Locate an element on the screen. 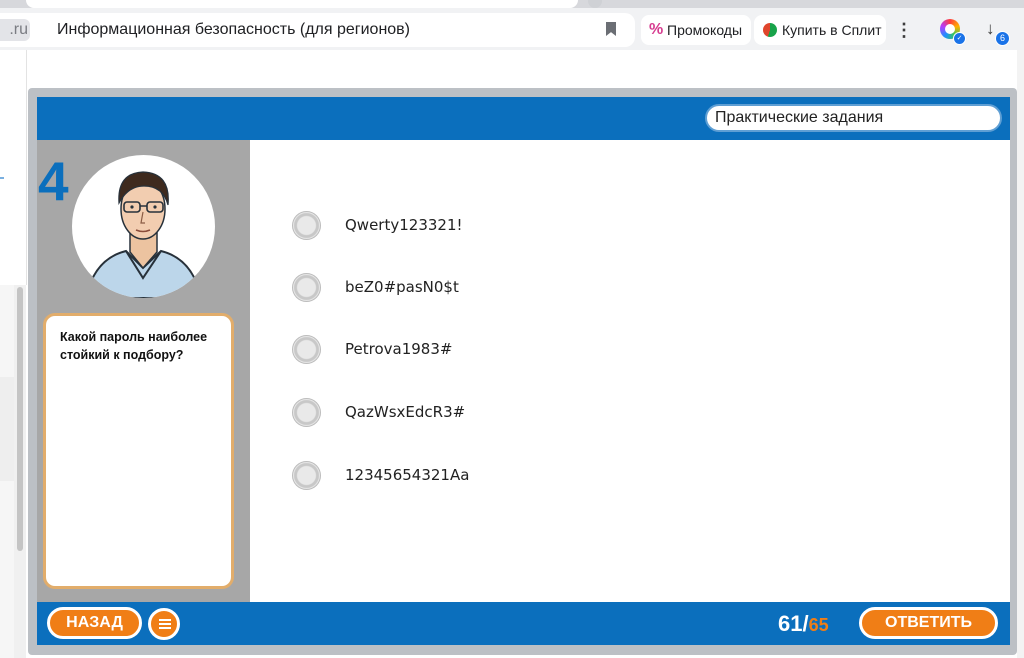 The height and width of the screenshot is (658, 1024). percent-icon: % is located at coordinates (656, 29).